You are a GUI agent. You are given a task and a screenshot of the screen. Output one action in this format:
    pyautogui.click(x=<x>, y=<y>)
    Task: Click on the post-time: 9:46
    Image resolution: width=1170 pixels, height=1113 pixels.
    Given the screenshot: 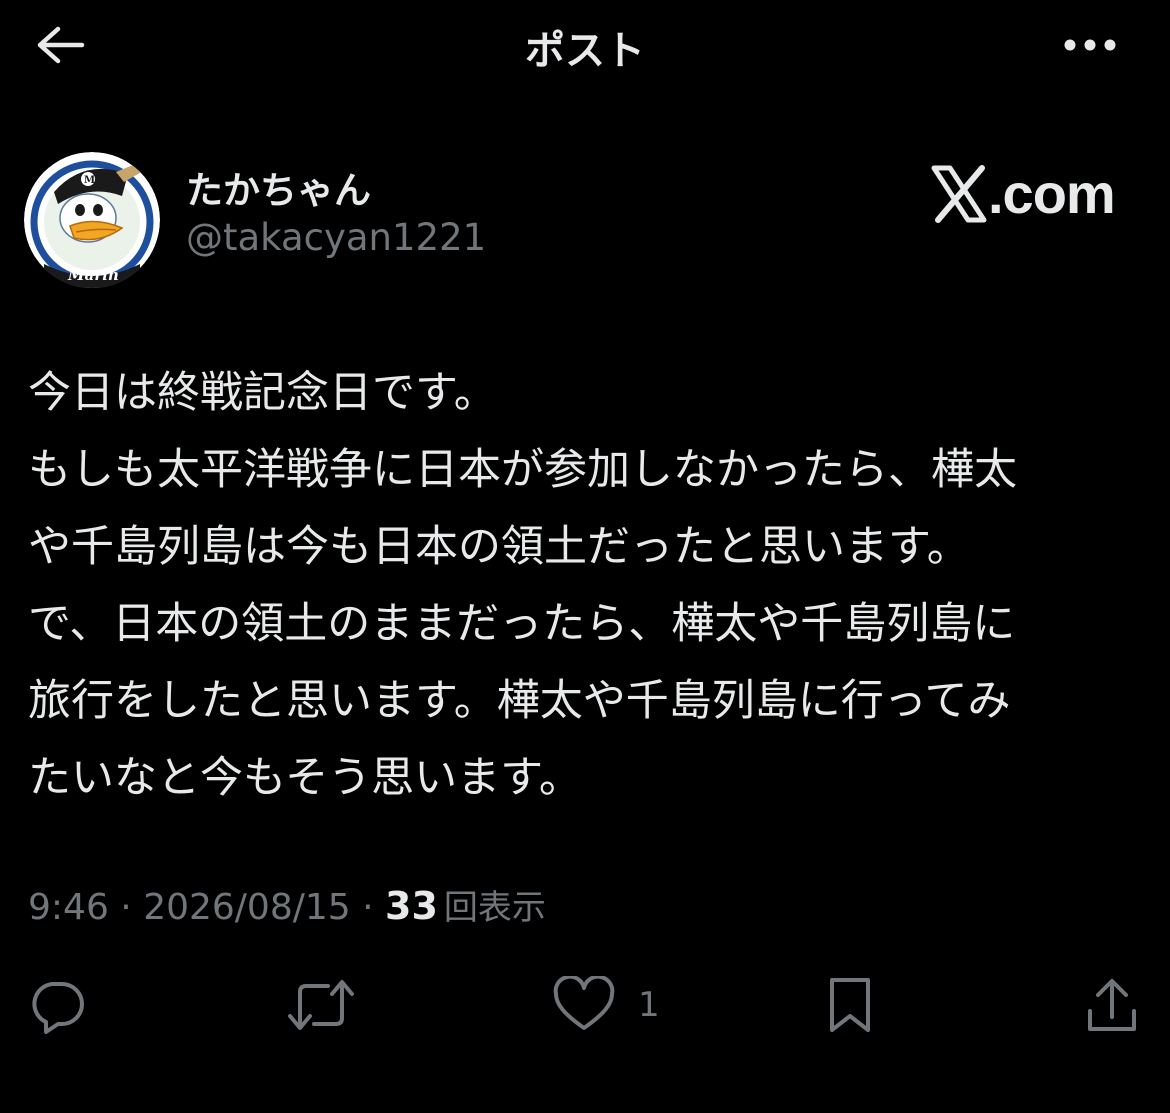 What is the action you would take?
    pyautogui.click(x=68, y=907)
    